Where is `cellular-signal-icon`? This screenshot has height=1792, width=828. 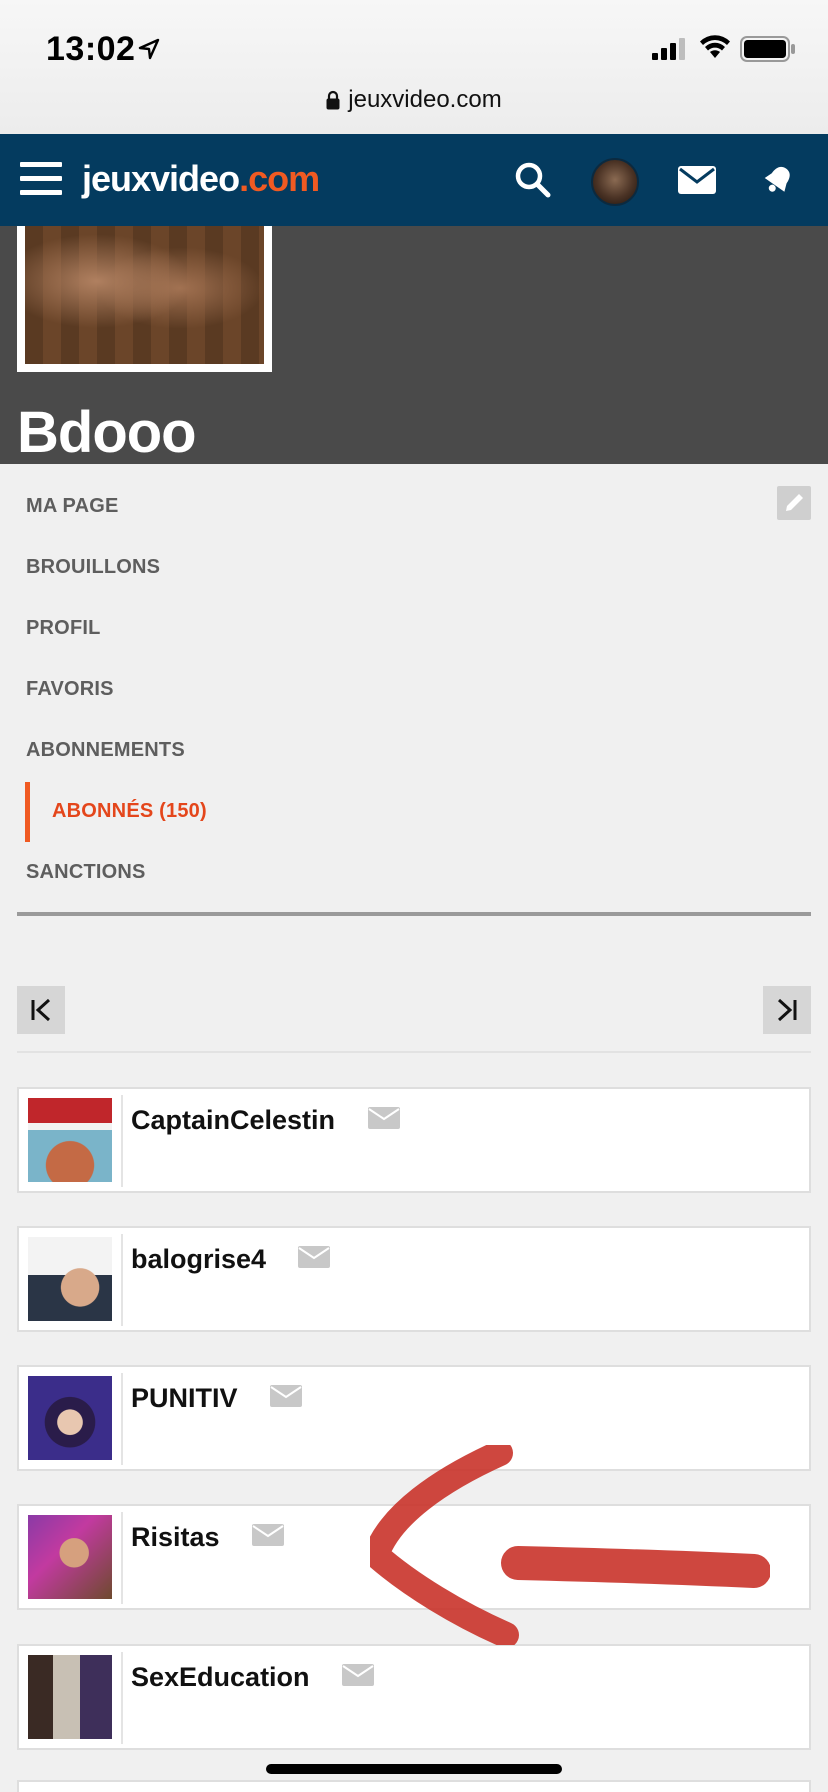
cellular-signal-icon is located at coordinates (668, 49).